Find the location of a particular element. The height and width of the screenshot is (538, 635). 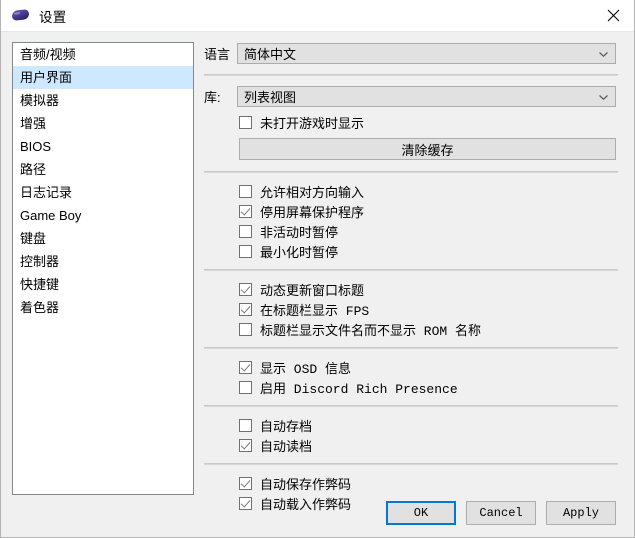

sidebar-item-label: 键盘 is located at coordinates (33, 238).